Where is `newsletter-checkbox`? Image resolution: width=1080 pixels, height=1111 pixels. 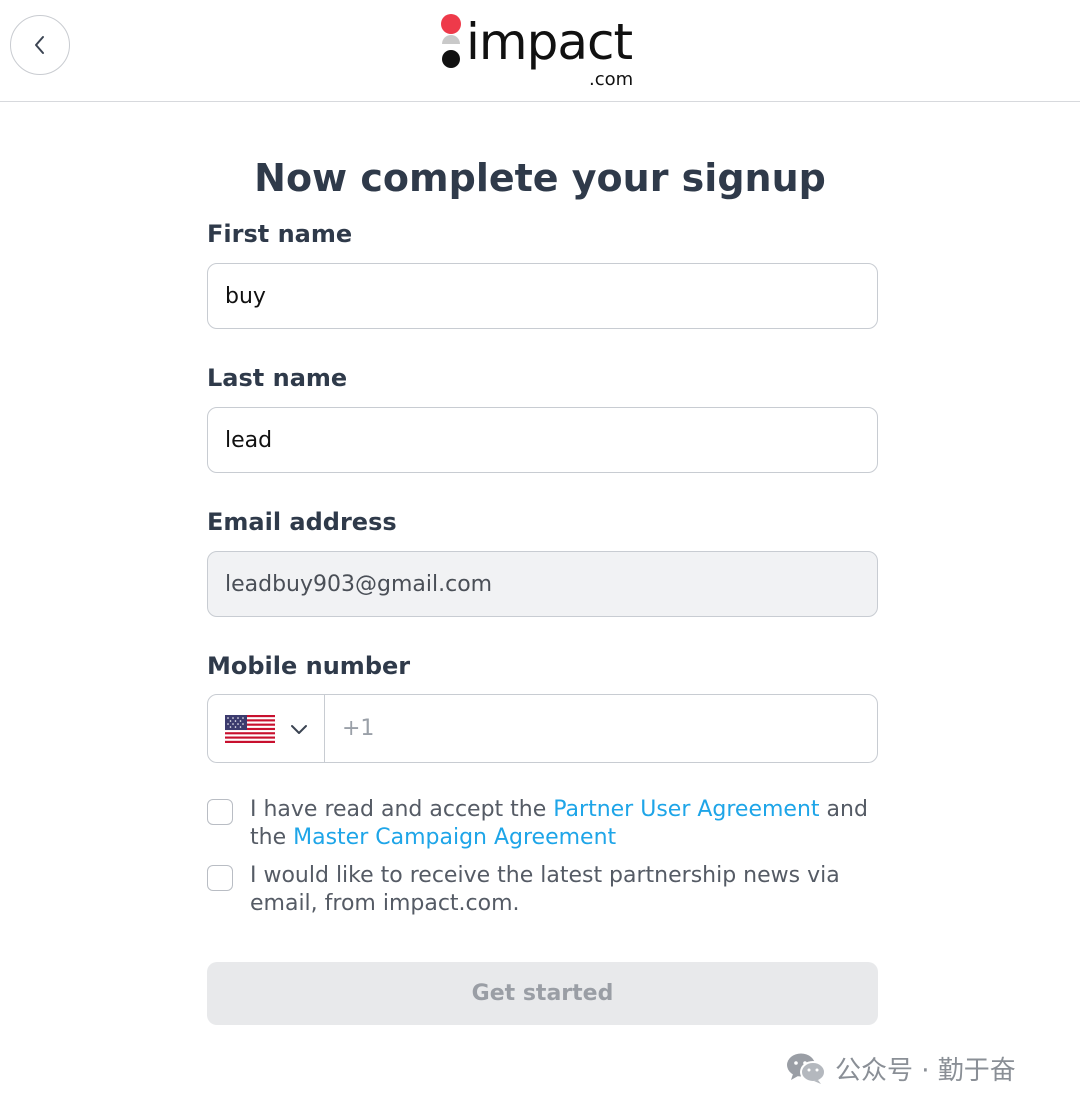
newsletter-checkbox is located at coordinates (220, 878).